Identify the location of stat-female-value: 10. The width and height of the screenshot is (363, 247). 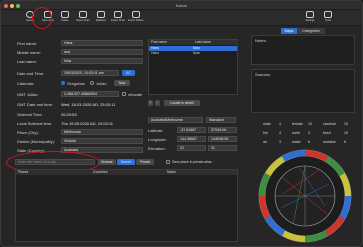
(310, 124).